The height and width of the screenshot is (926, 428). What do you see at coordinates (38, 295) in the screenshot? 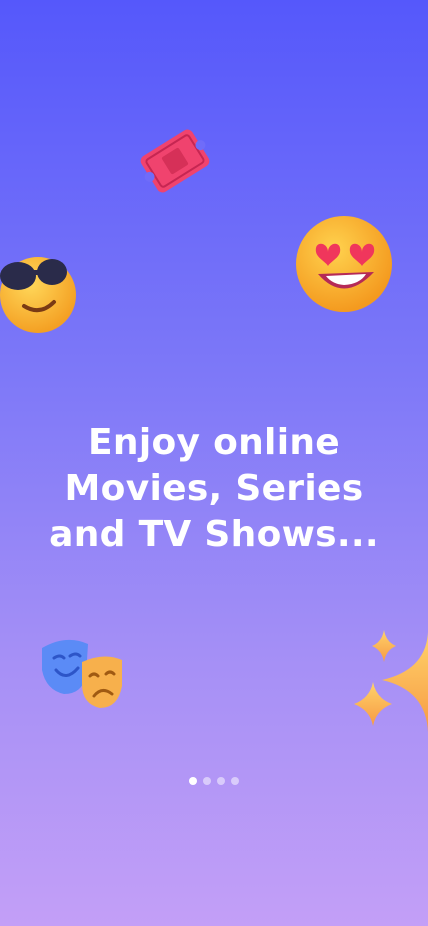
I see `sunglasses-emoji` at bounding box center [38, 295].